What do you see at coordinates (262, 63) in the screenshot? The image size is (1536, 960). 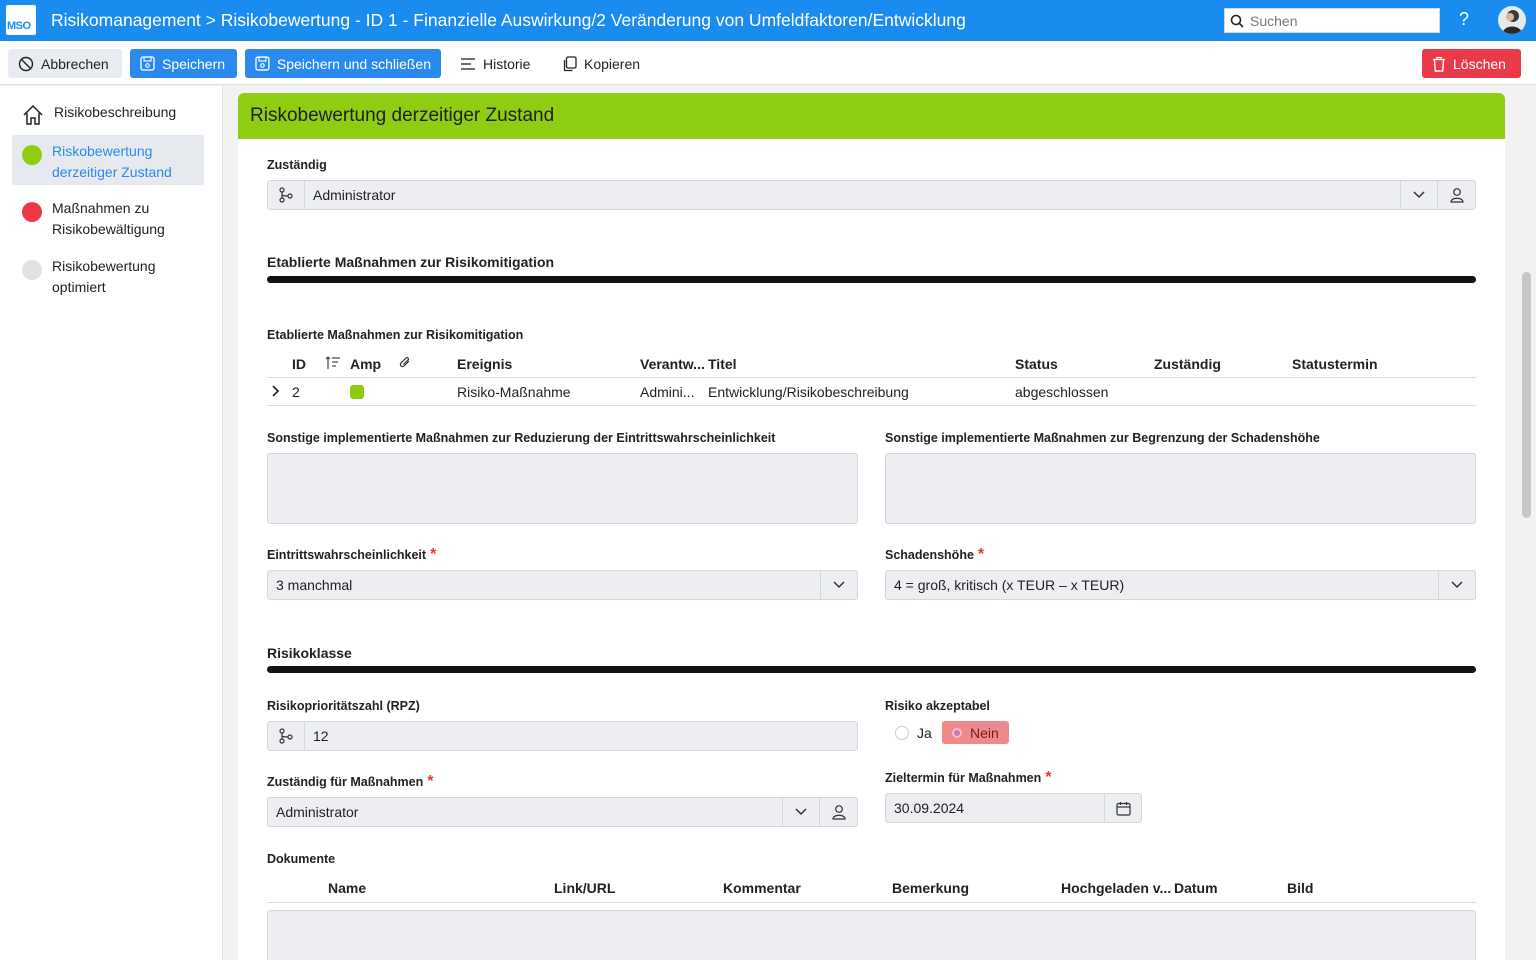 I see `save-icon` at bounding box center [262, 63].